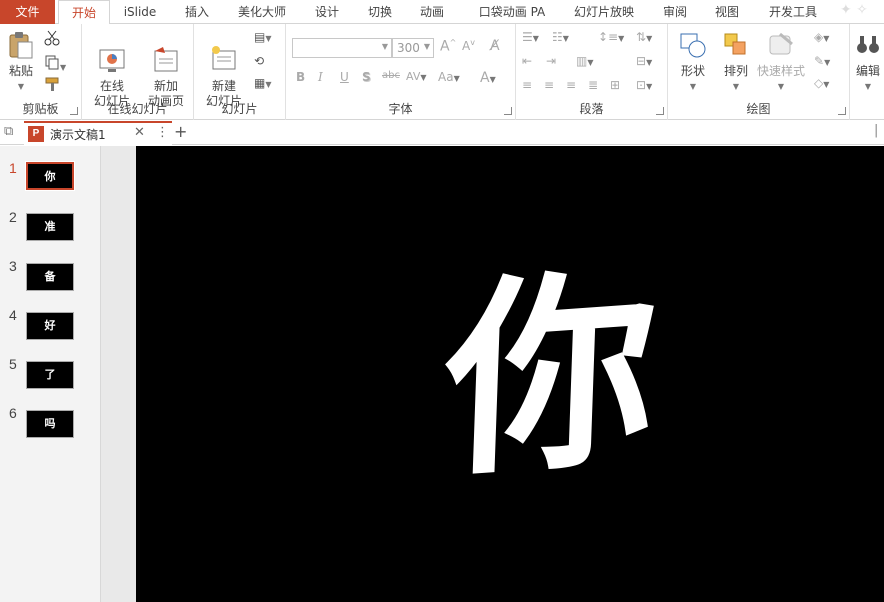  Describe the element at coordinates (512, 12) in the screenshot. I see `tab-pocket-animation: 口袋动画 PA` at that location.